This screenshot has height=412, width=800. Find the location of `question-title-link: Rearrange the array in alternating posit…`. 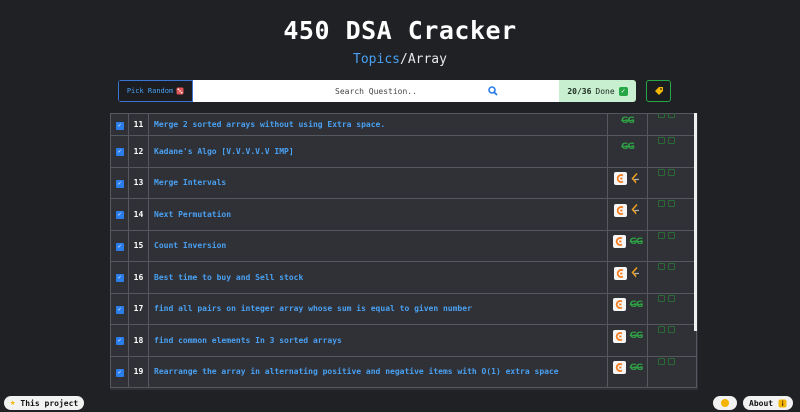

question-title-link: Rearrange the array in alternating posit… is located at coordinates (378, 371).